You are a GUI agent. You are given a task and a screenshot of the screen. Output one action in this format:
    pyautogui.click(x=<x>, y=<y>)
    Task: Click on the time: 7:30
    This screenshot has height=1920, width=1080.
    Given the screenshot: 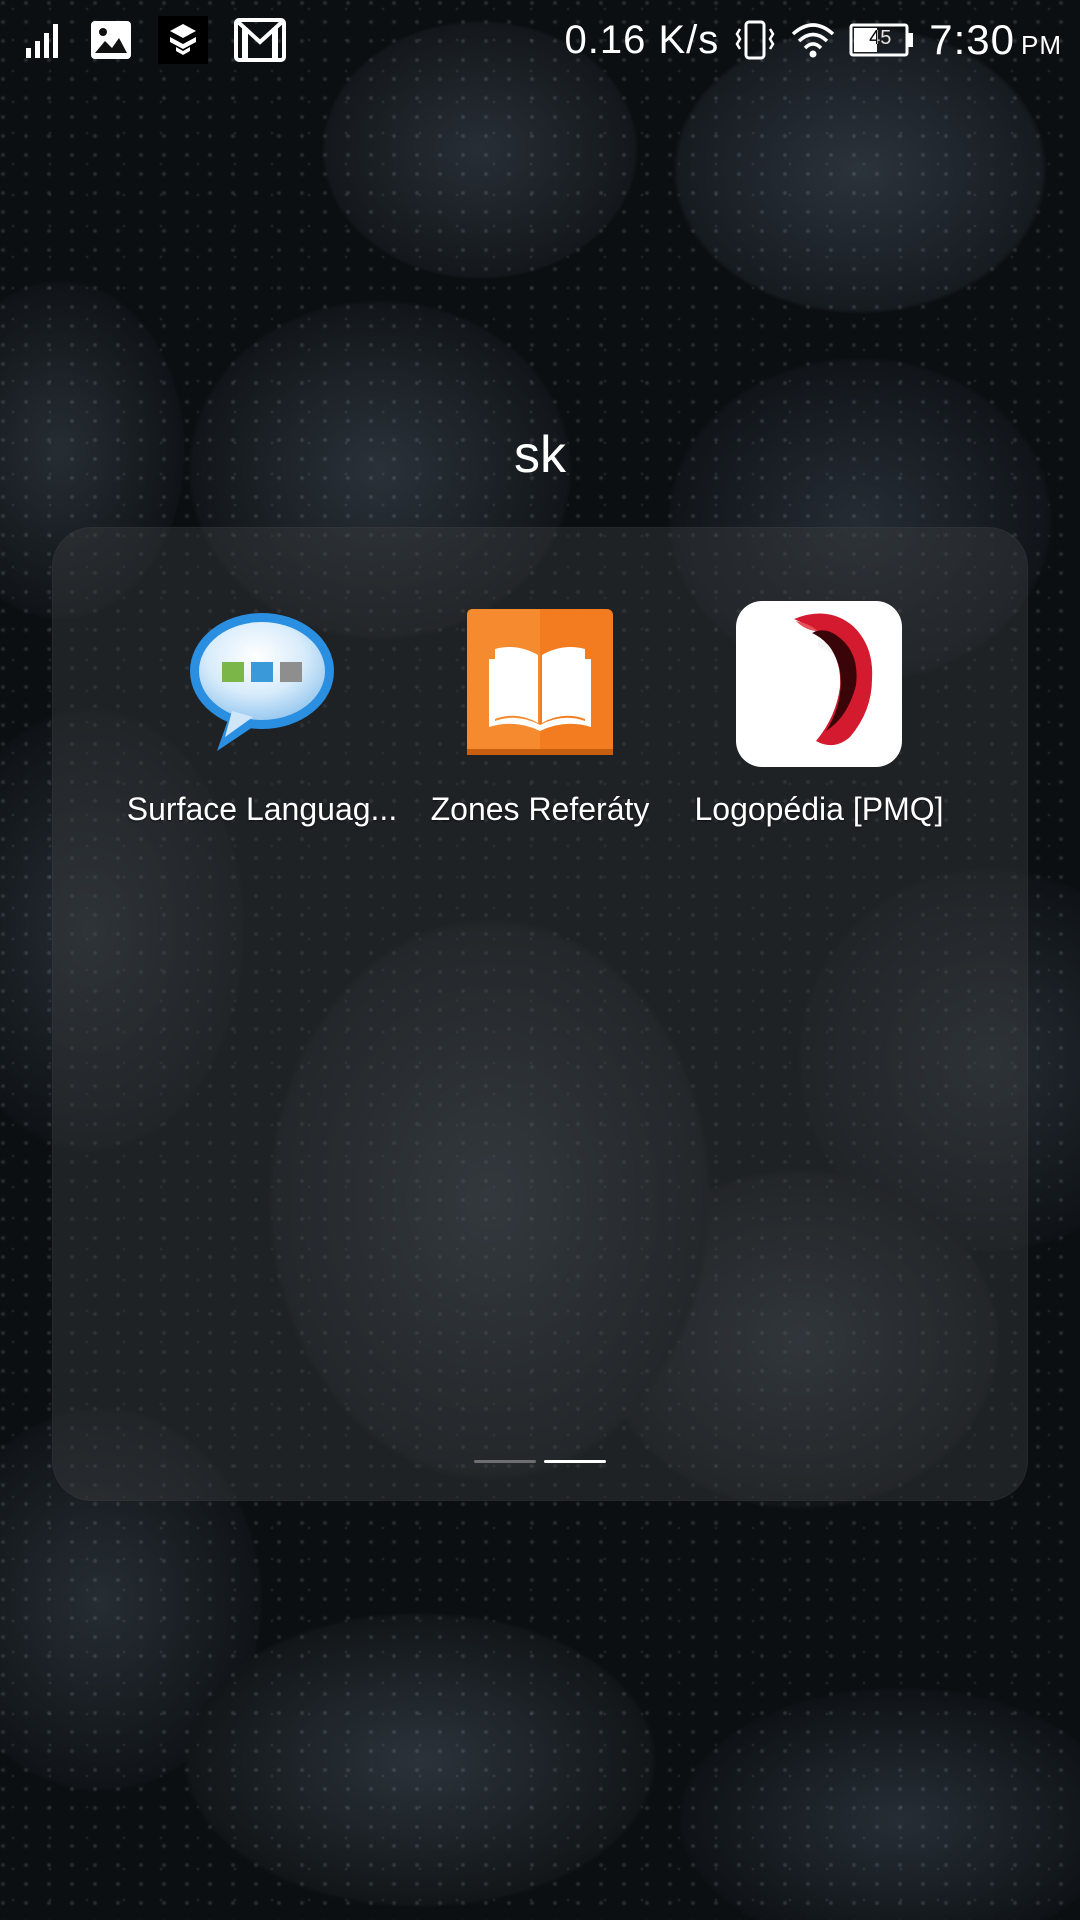 What is the action you would take?
    pyautogui.click(x=972, y=39)
    